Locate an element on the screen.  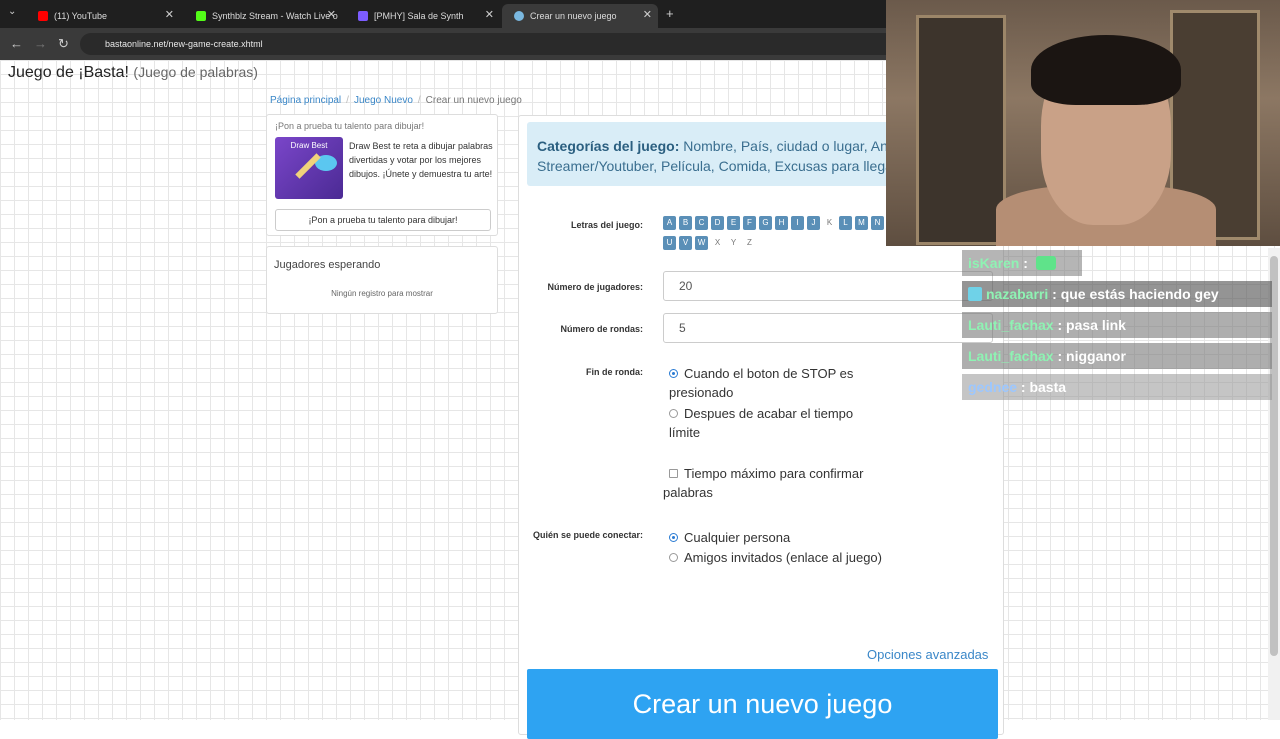
reload-icon: ↻ is located at coordinates (63, 44).